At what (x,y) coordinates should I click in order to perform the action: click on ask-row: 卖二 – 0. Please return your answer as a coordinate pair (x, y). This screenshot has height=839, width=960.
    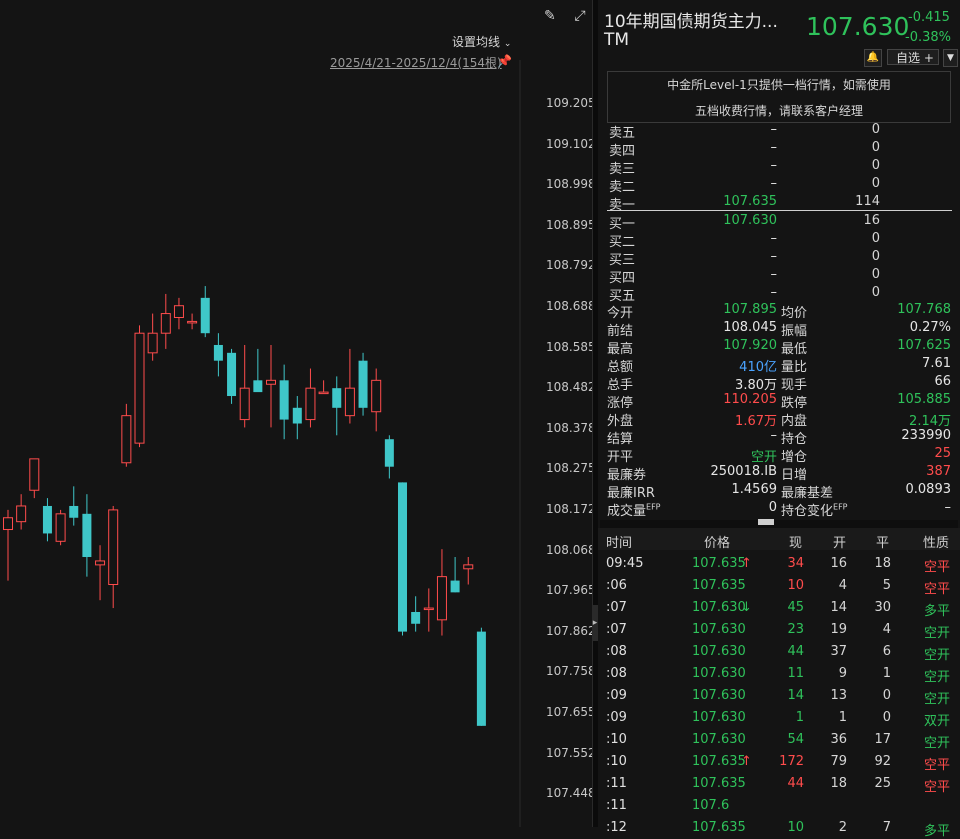
    Looking at the image, I should click on (781, 185).